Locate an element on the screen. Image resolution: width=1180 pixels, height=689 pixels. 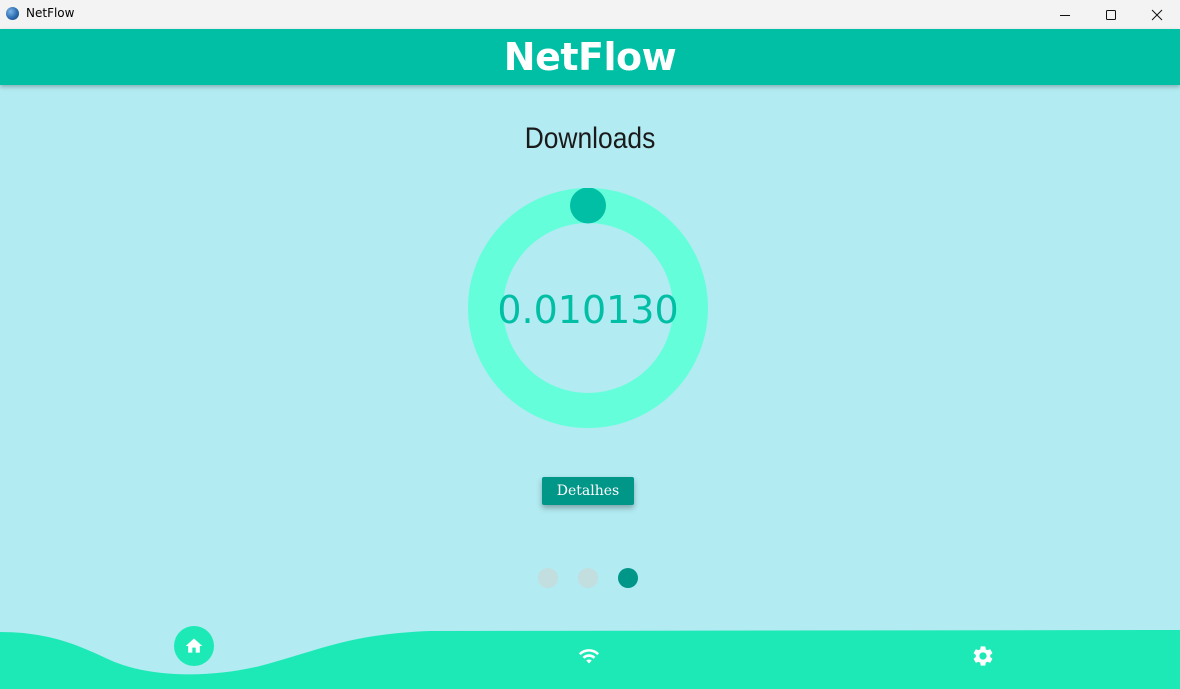
maximize-icon is located at coordinates (1111, 14).